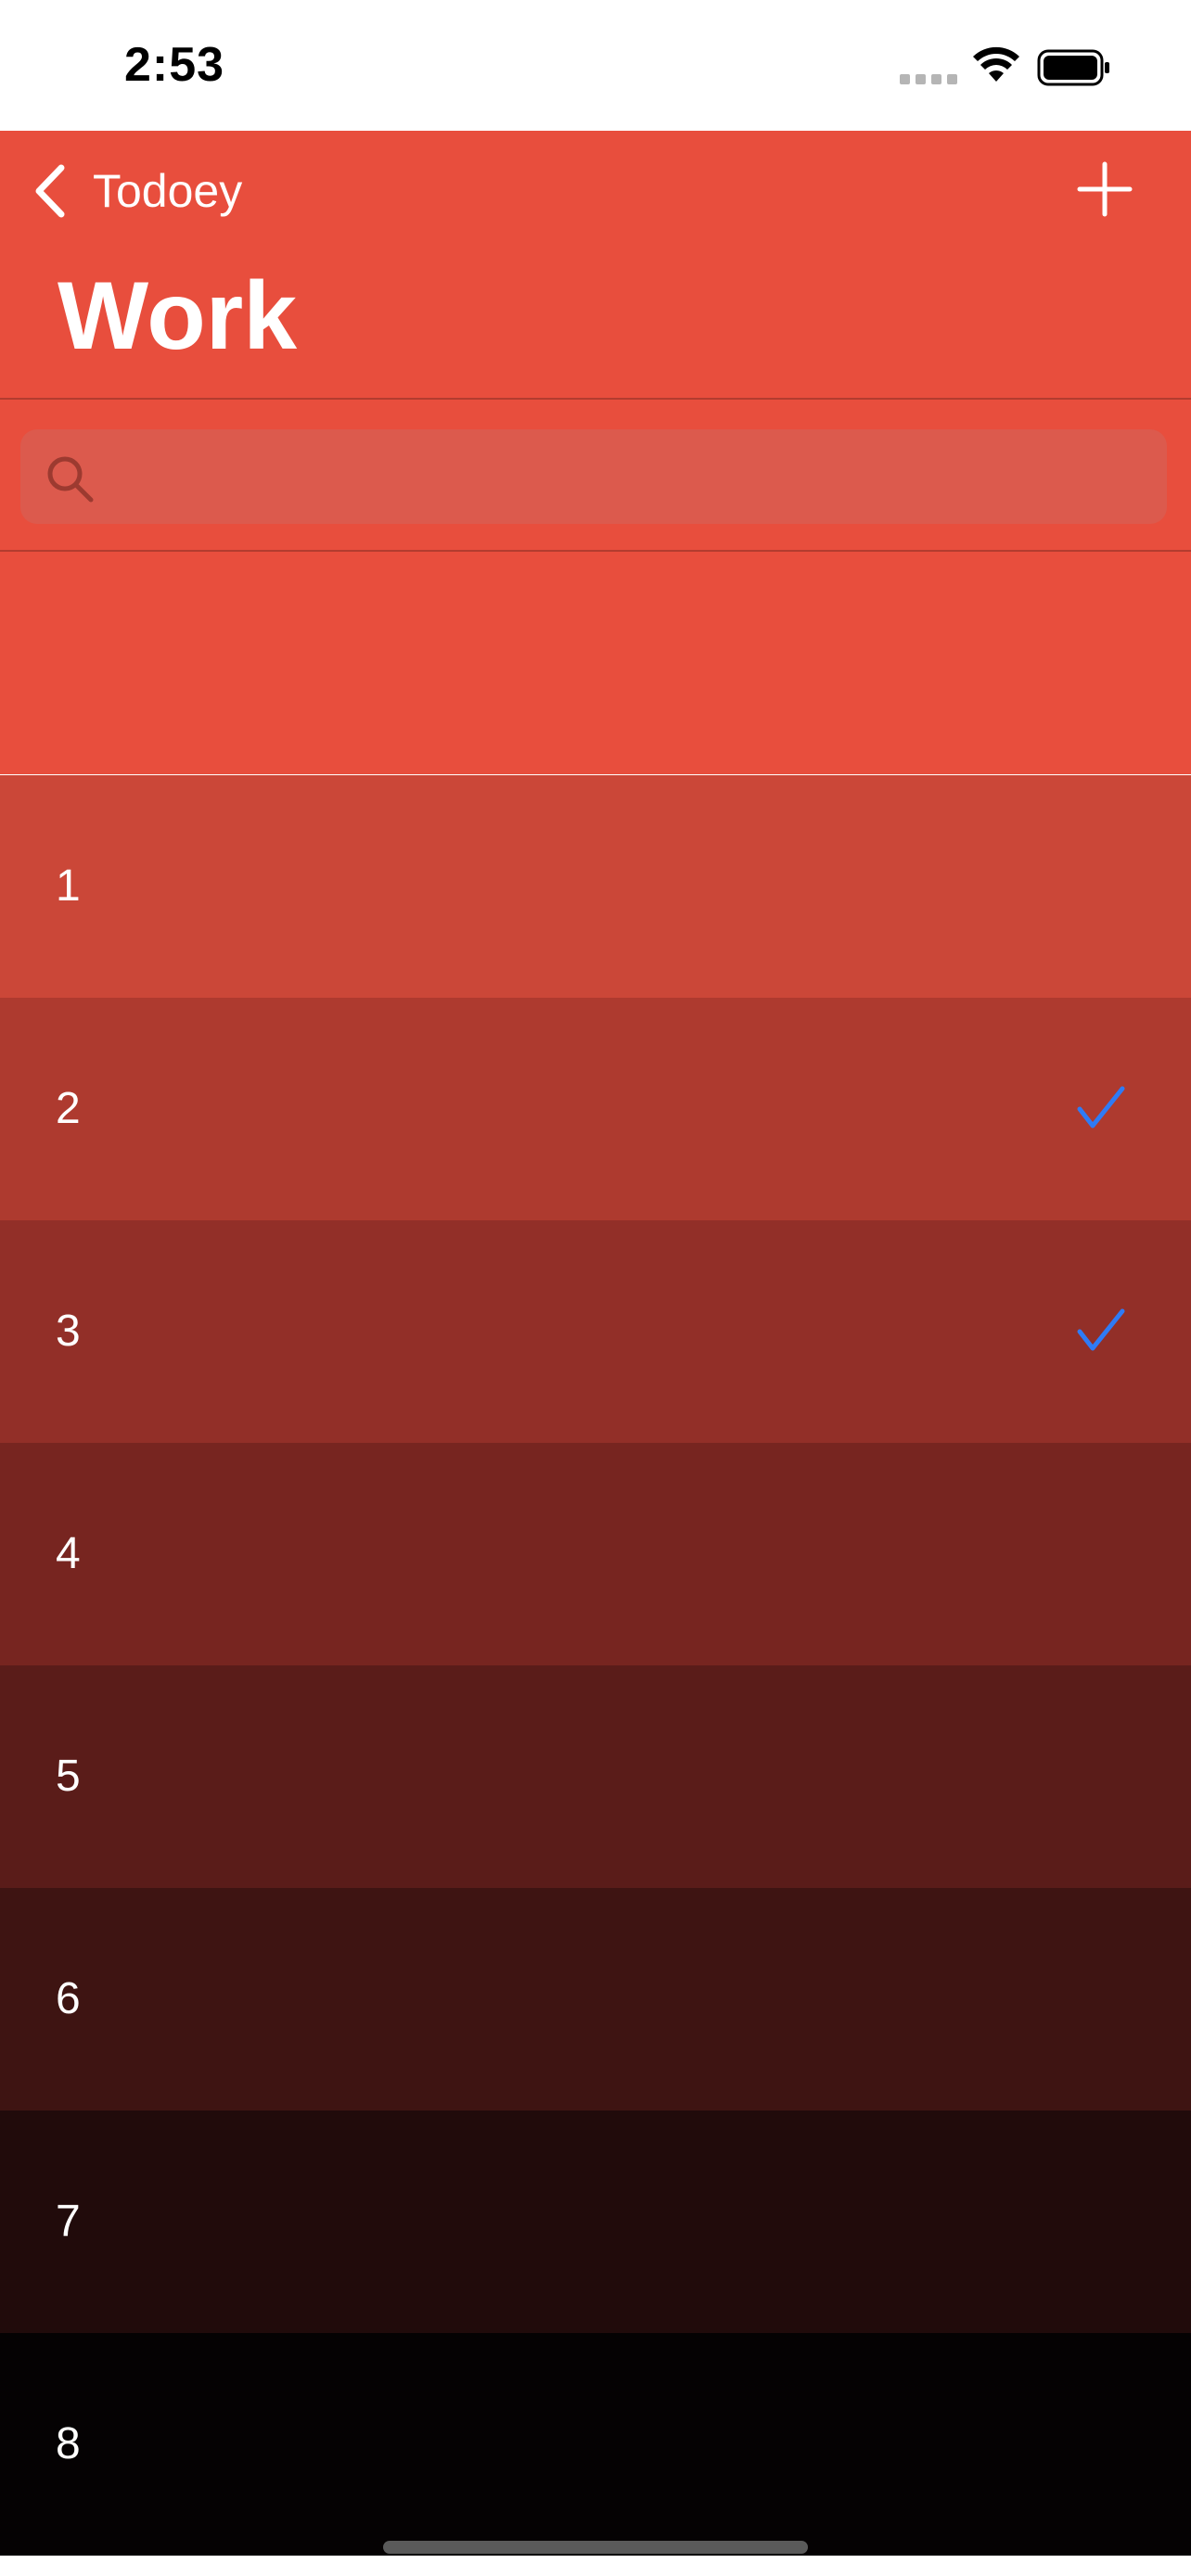  What do you see at coordinates (1073, 67) in the screenshot?
I see `battery-icon` at bounding box center [1073, 67].